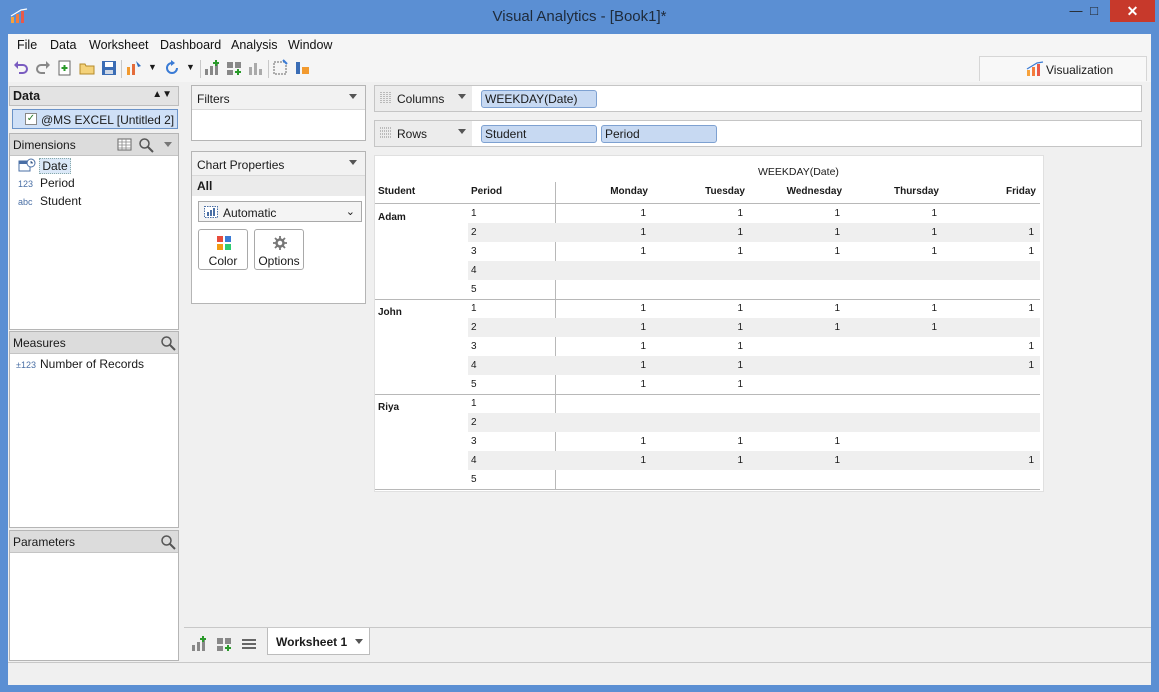  Describe the element at coordinates (190, 45) in the screenshot. I see `menu-dashboard: Dashboard` at that location.